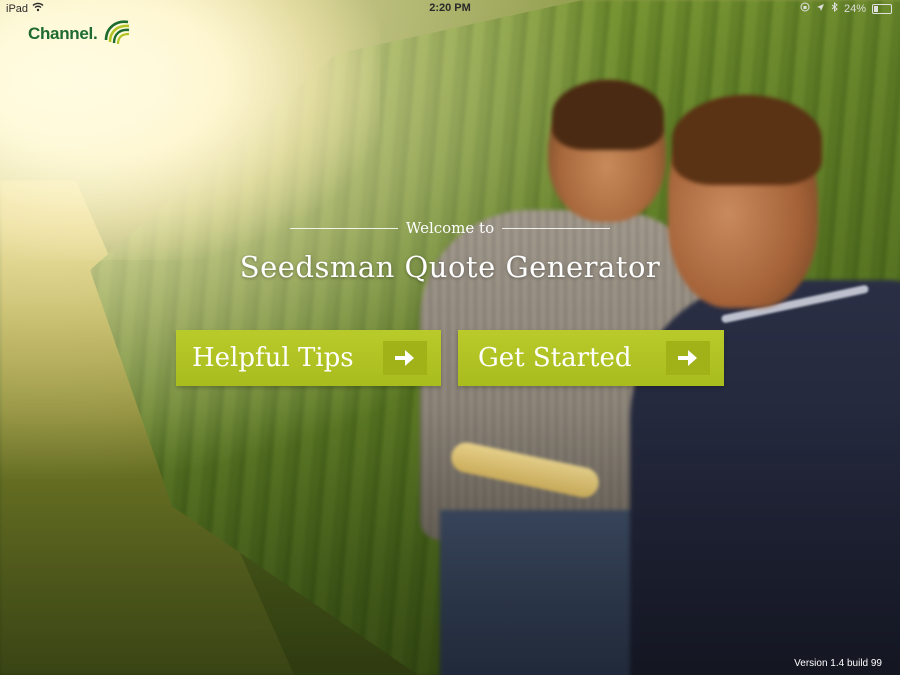  I want to click on divider-left, so click(343, 228).